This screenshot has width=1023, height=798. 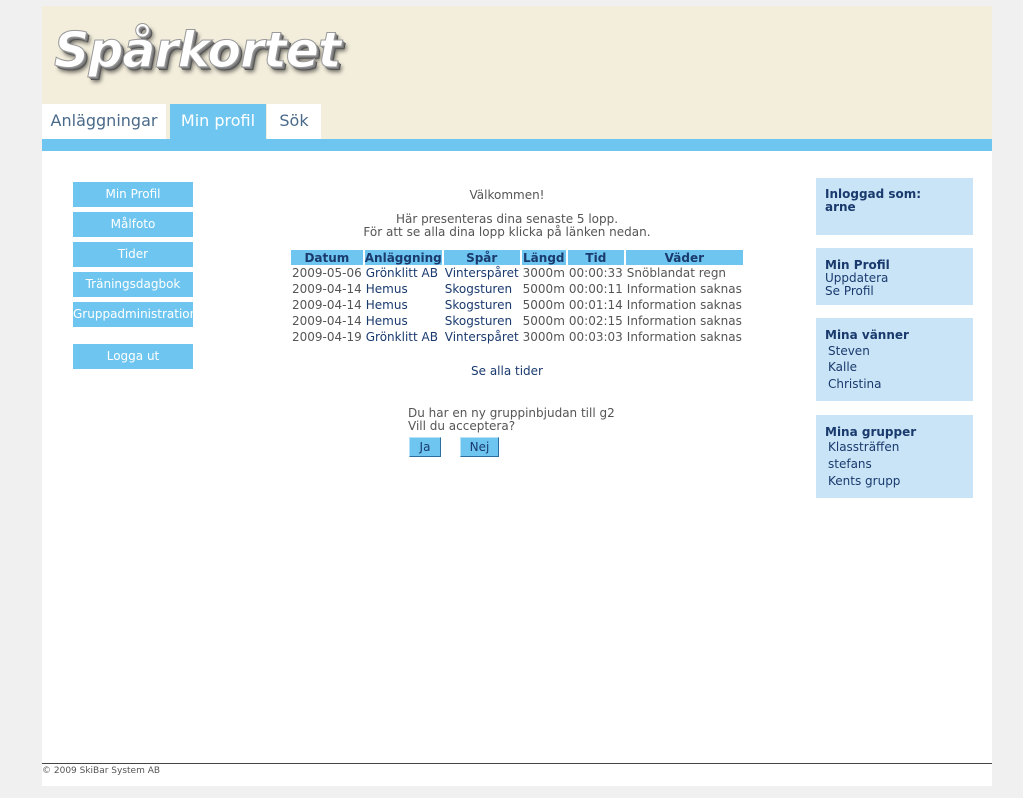 I want to click on tab-sok: Sök, so click(x=294, y=121).